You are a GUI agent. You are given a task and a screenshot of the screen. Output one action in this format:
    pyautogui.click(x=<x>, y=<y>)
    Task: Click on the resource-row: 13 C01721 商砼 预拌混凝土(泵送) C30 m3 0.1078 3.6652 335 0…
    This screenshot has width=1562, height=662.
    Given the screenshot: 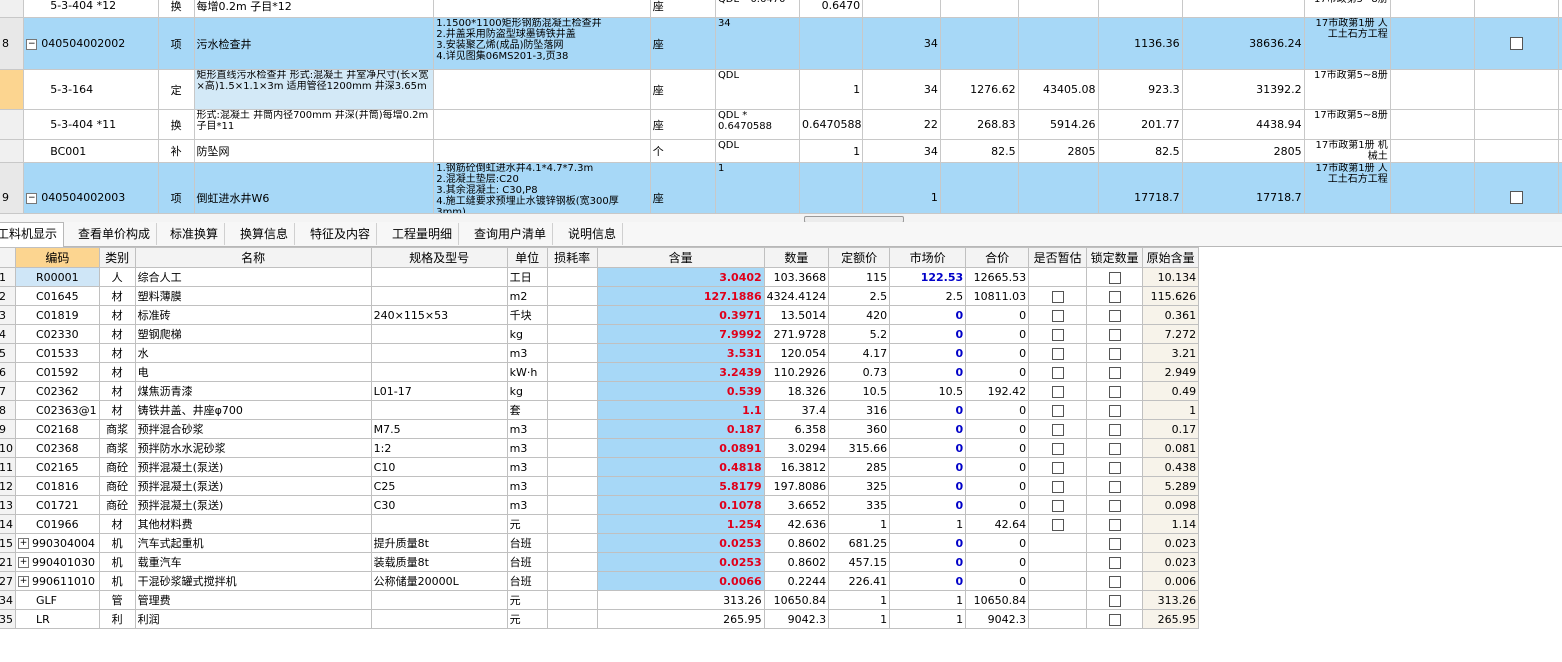 What is the action you would take?
    pyautogui.click(x=600, y=505)
    